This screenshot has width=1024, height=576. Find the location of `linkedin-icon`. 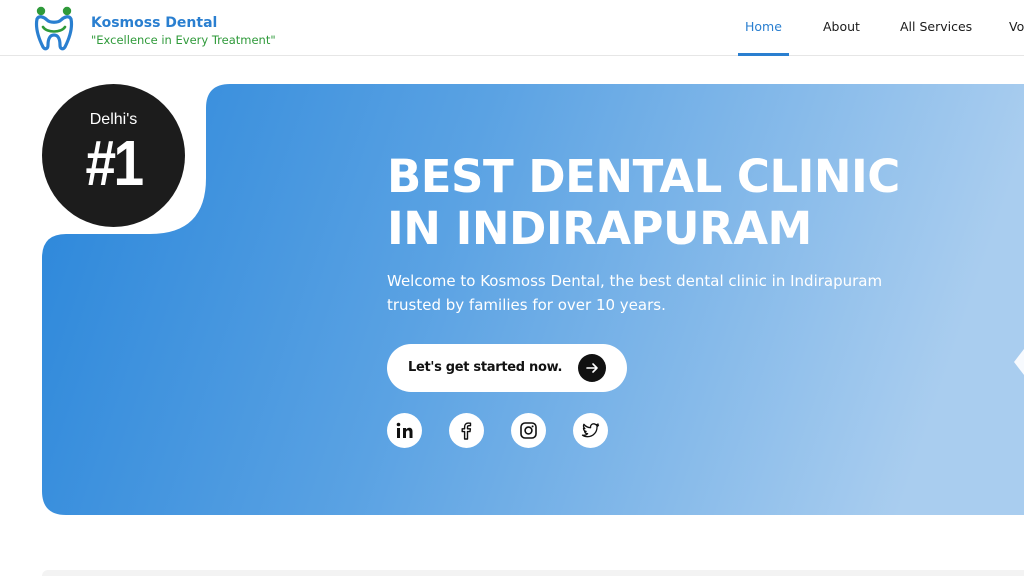

linkedin-icon is located at coordinates (404, 430).